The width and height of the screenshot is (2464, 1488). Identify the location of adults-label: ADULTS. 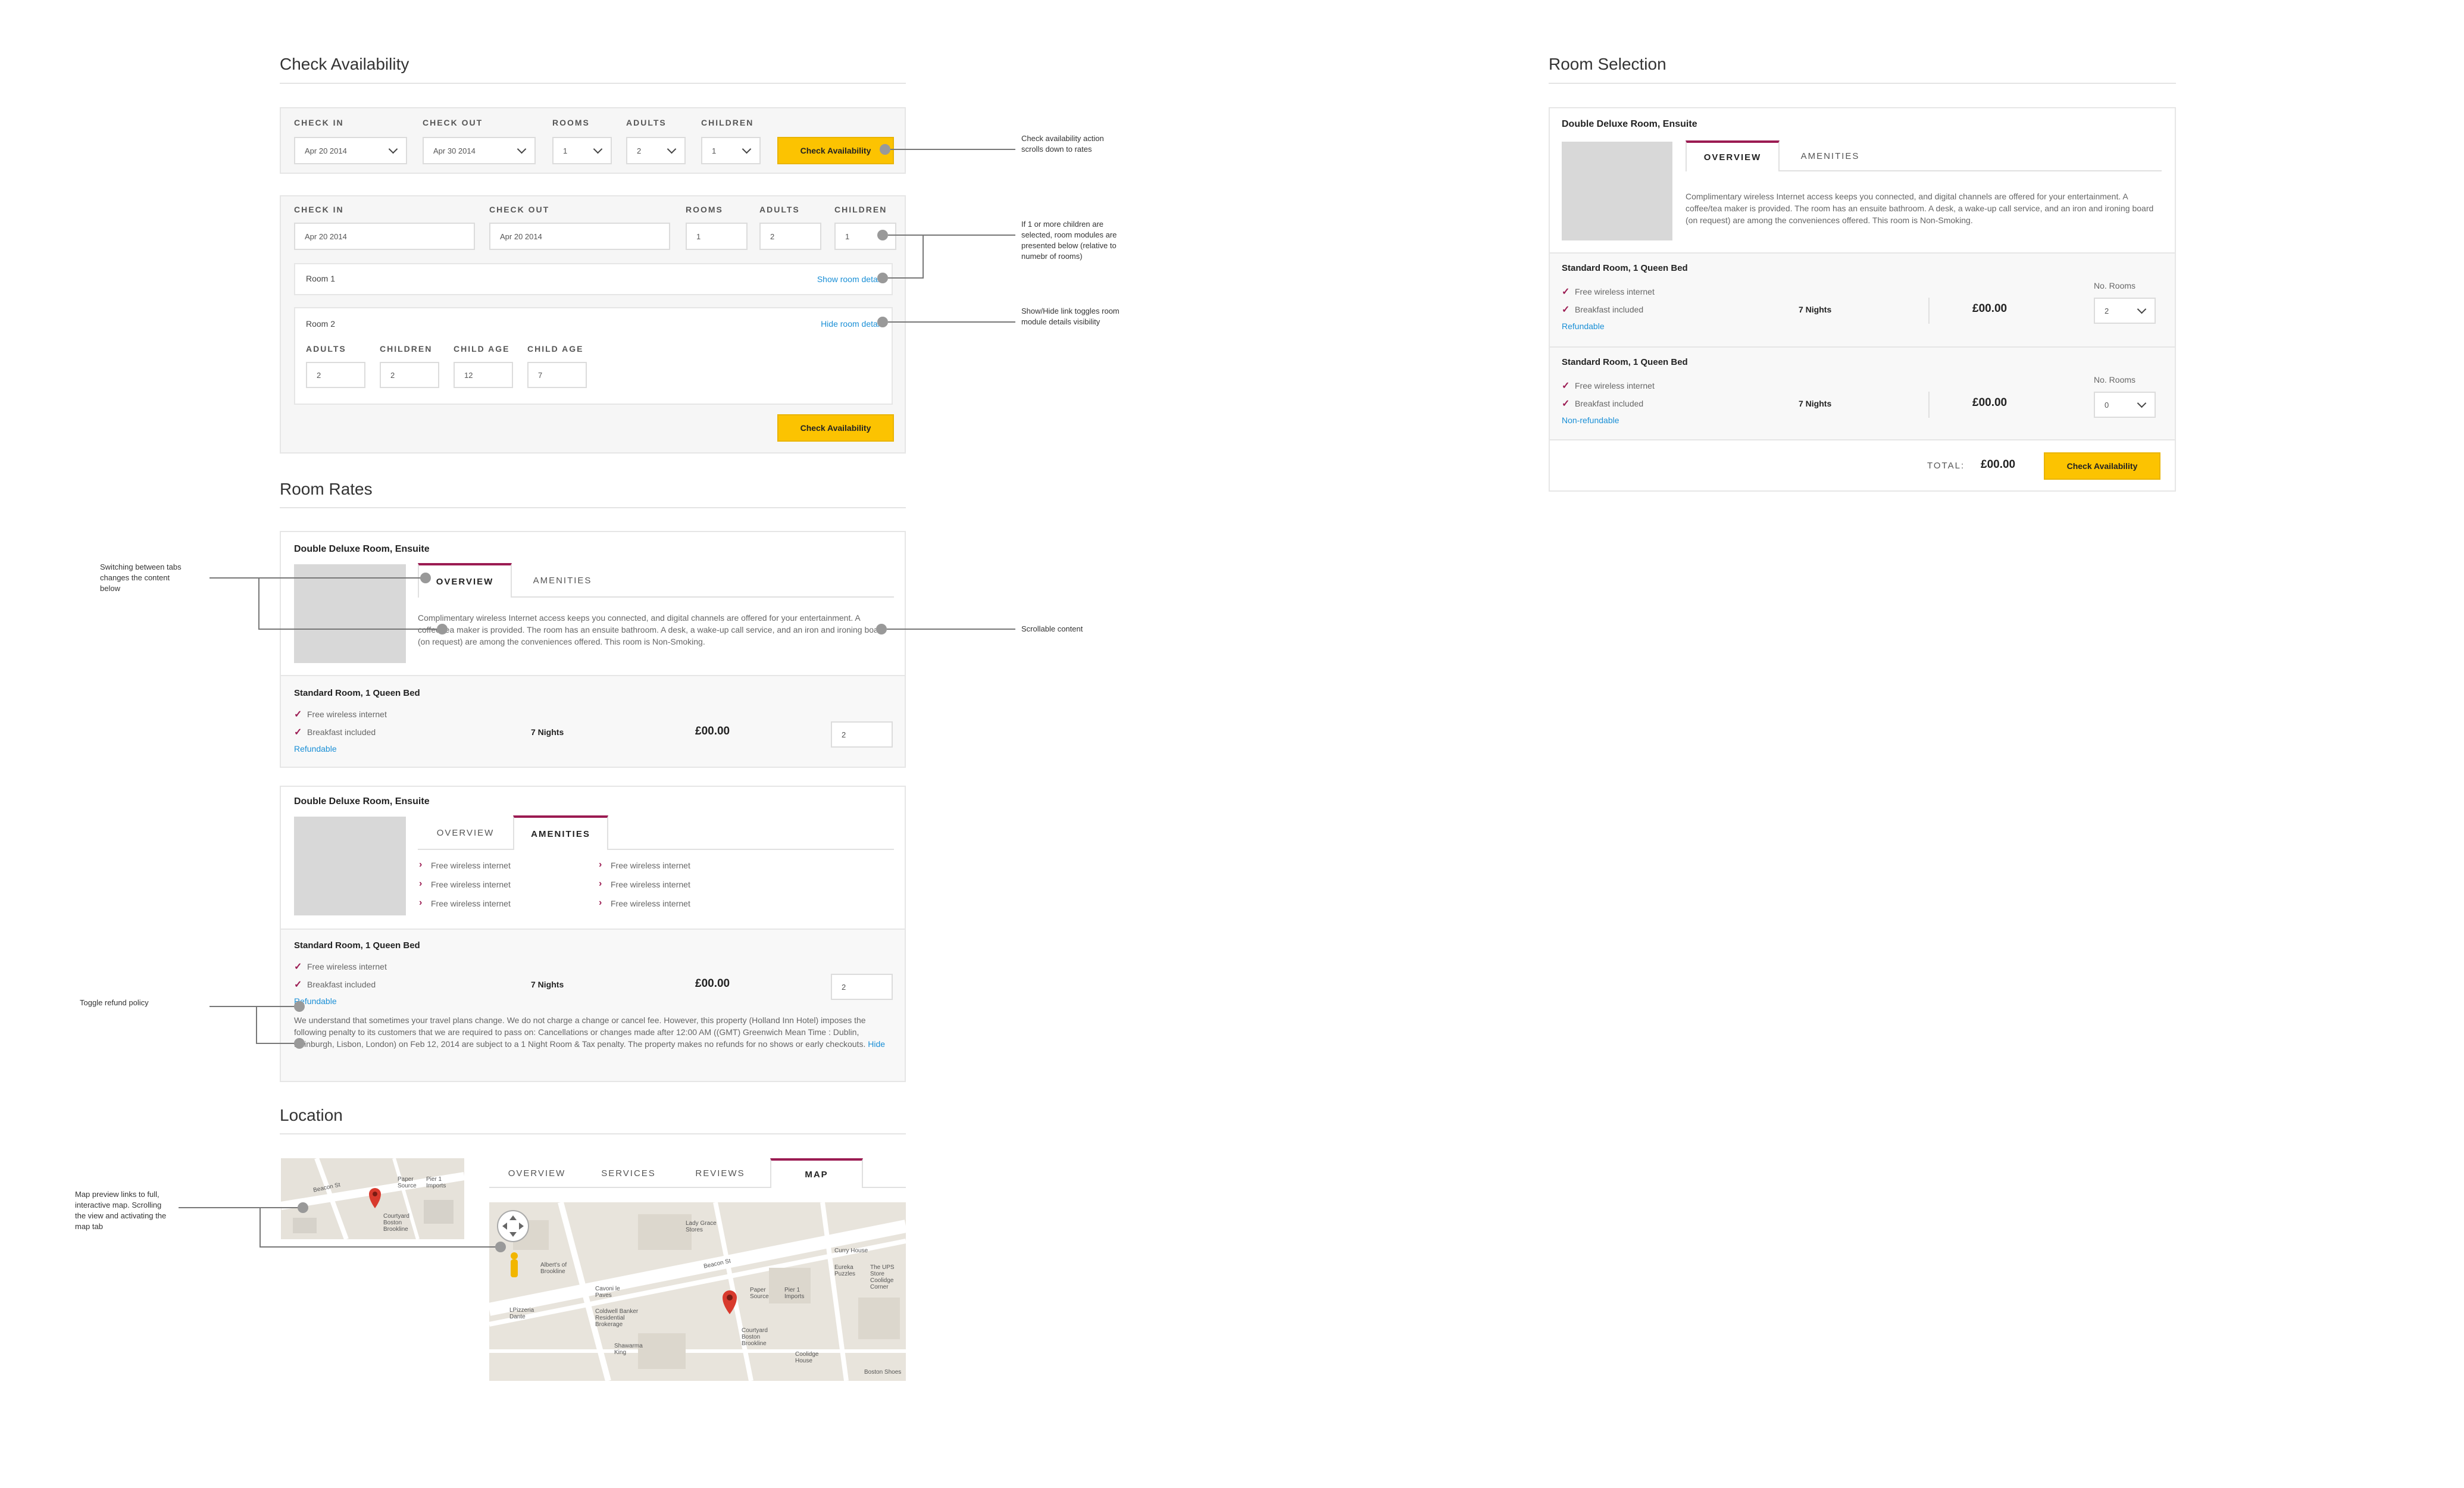
(646, 122).